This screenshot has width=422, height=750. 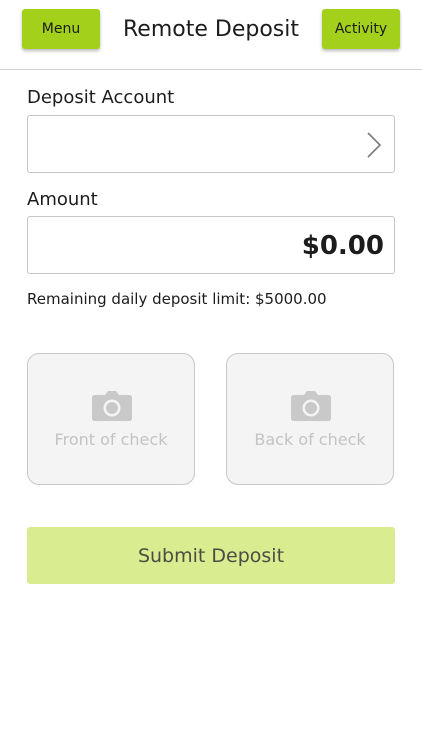 What do you see at coordinates (101, 97) in the screenshot?
I see `deposit-account-label: Deposit Account` at bounding box center [101, 97].